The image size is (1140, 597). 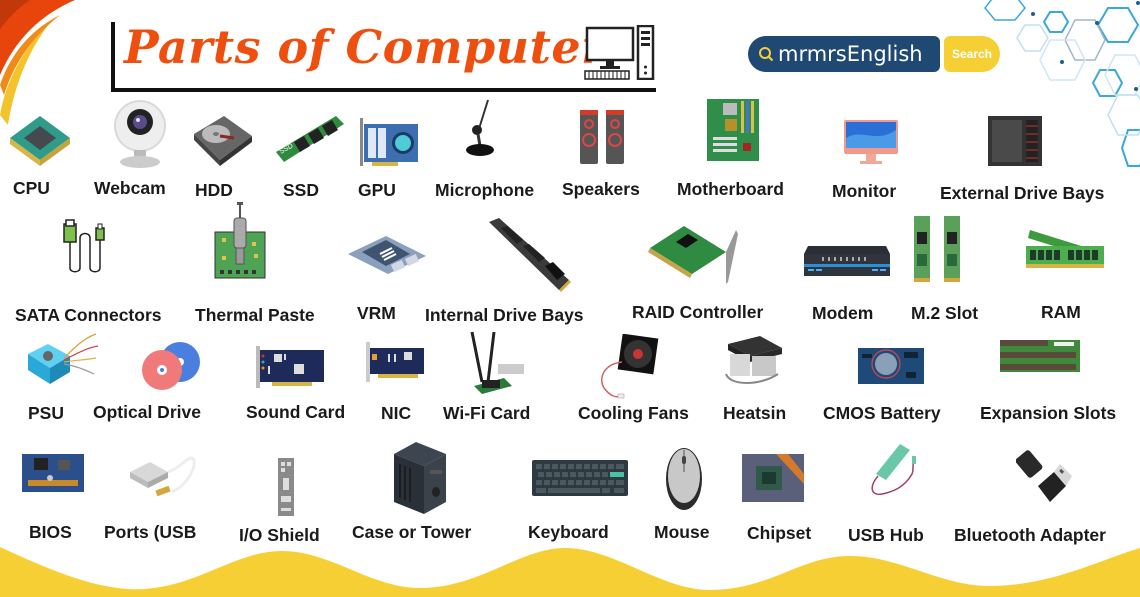 I want to click on part-label: RAM, so click(x=1061, y=312).